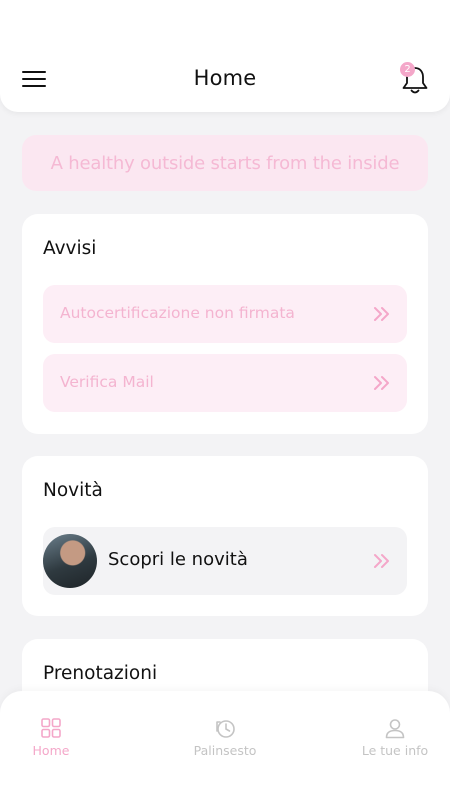  Describe the element at coordinates (178, 559) in the screenshot. I see `discover-news-label: Scopri le novità` at that location.